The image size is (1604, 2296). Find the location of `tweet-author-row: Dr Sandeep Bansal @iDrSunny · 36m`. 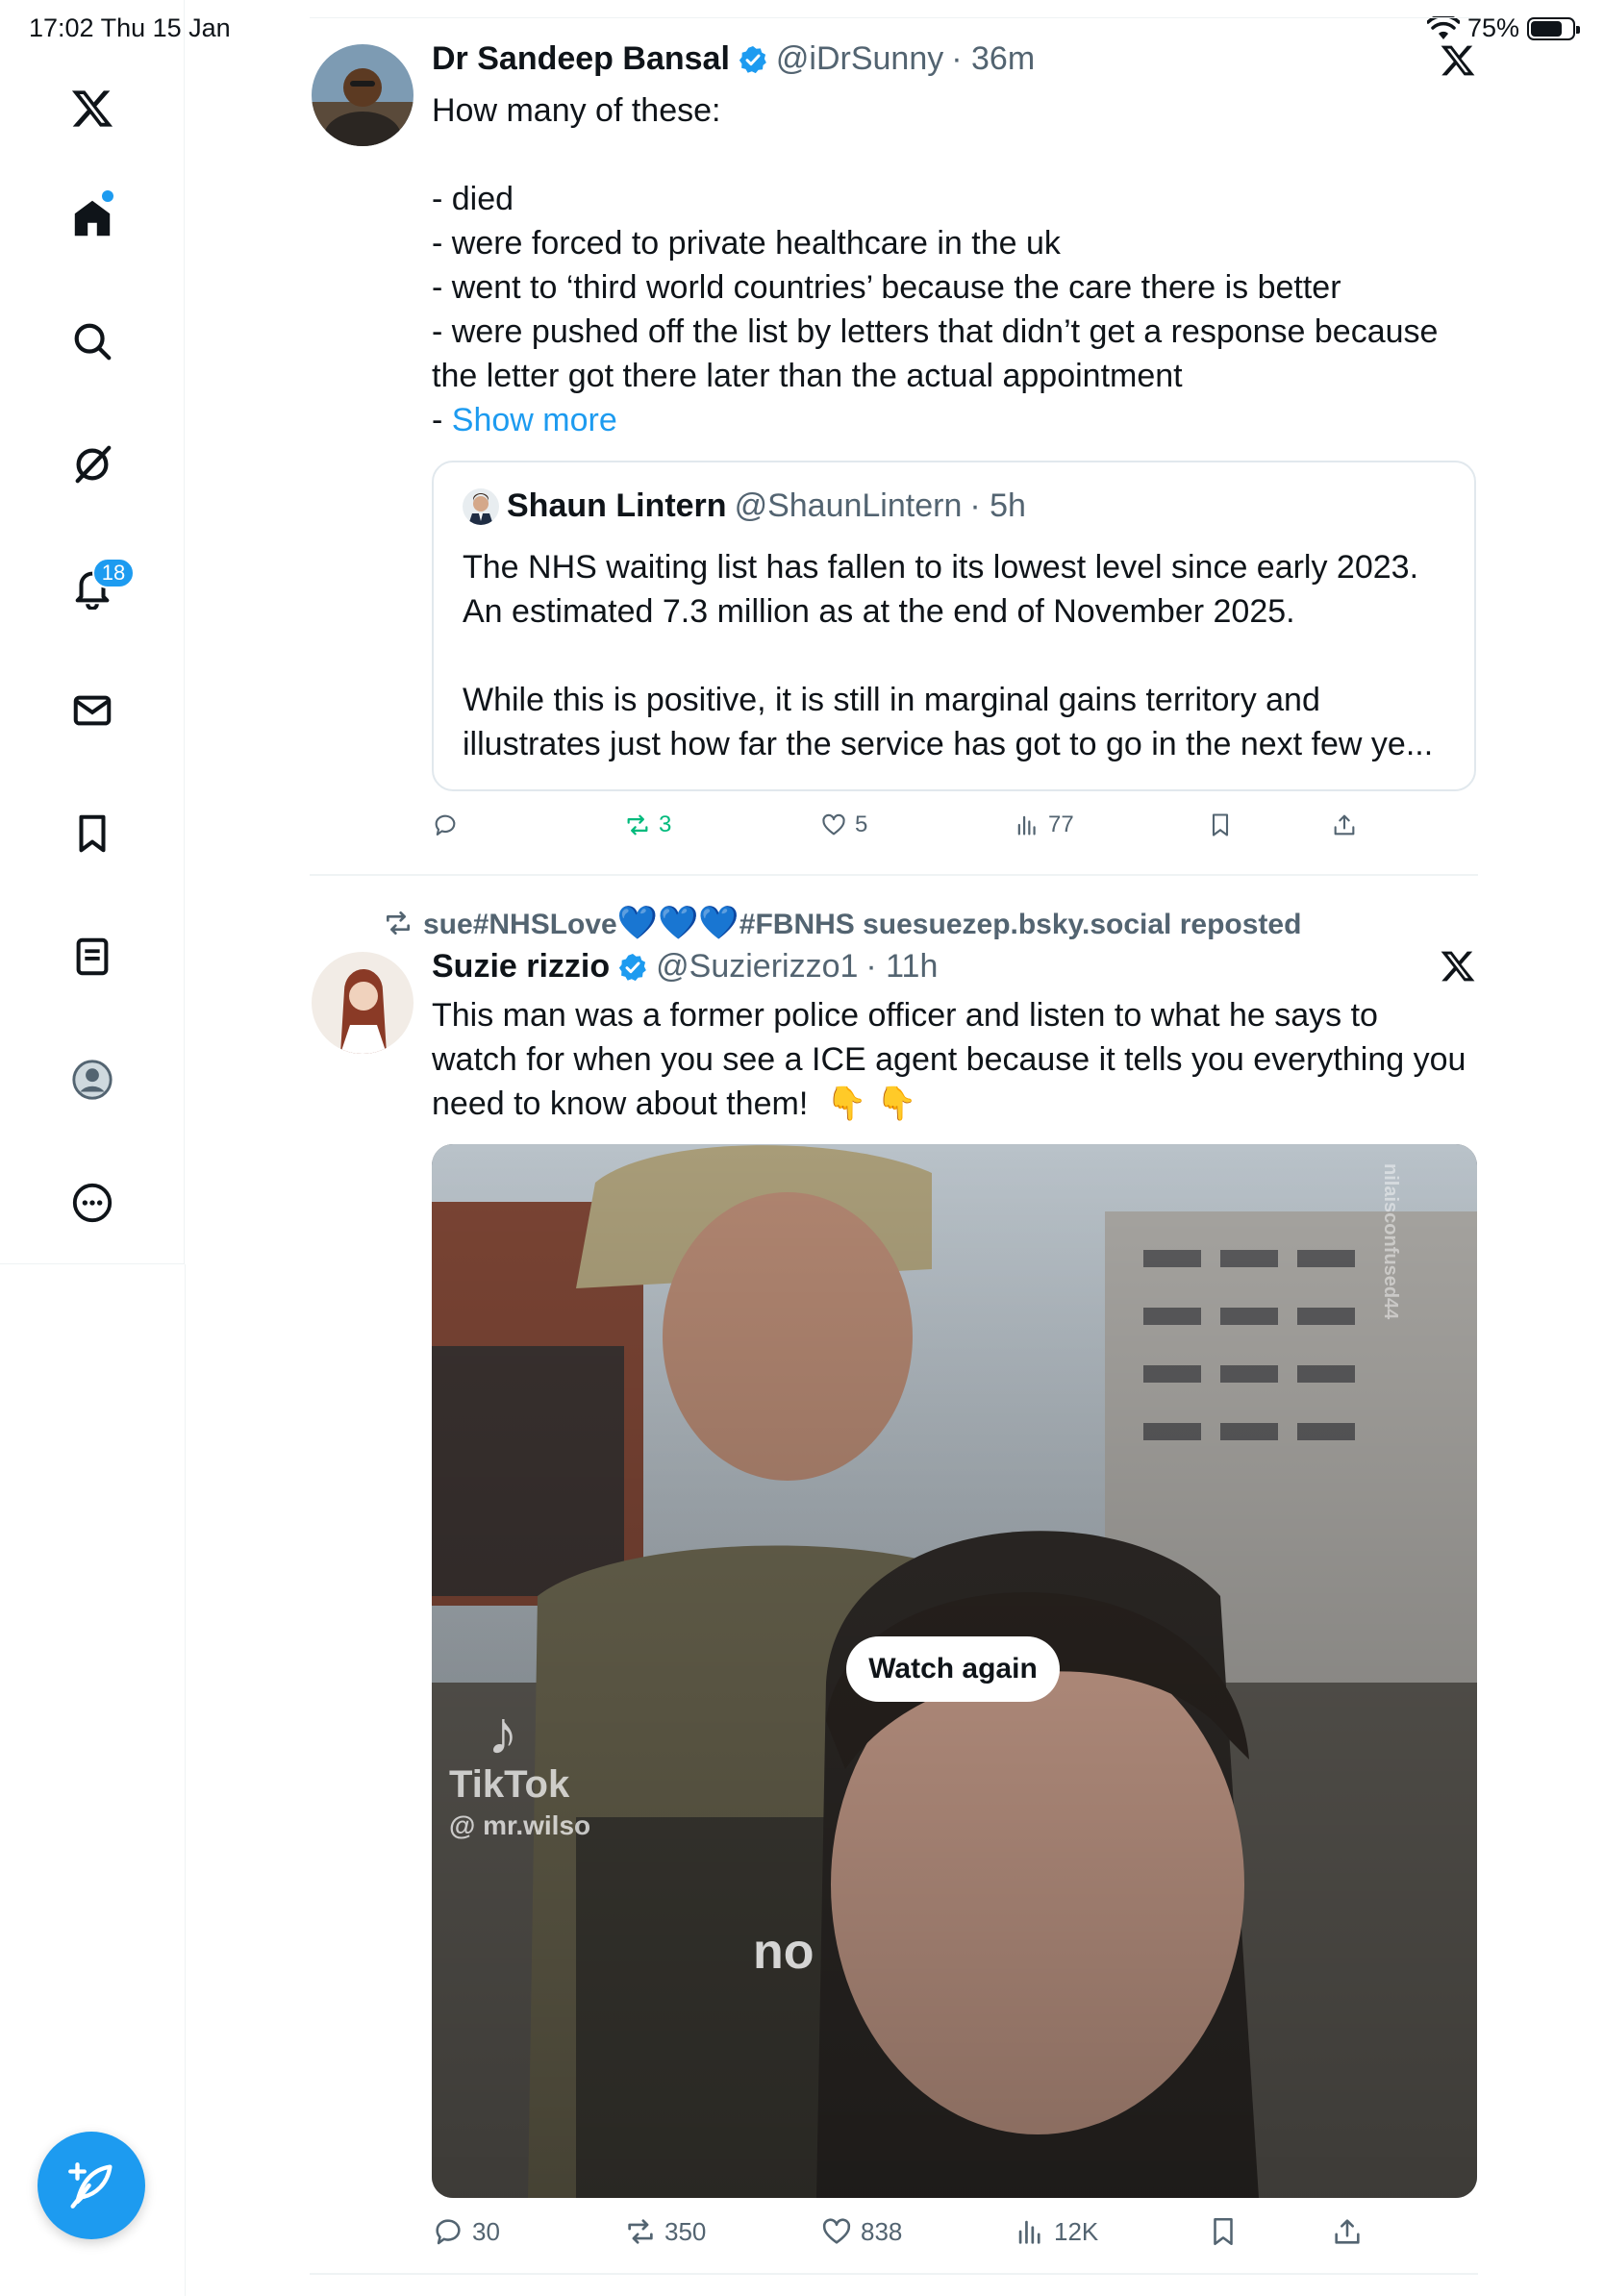

tweet-author-row: Dr Sandeep Bansal @iDrSunny · 36m is located at coordinates (733, 59).